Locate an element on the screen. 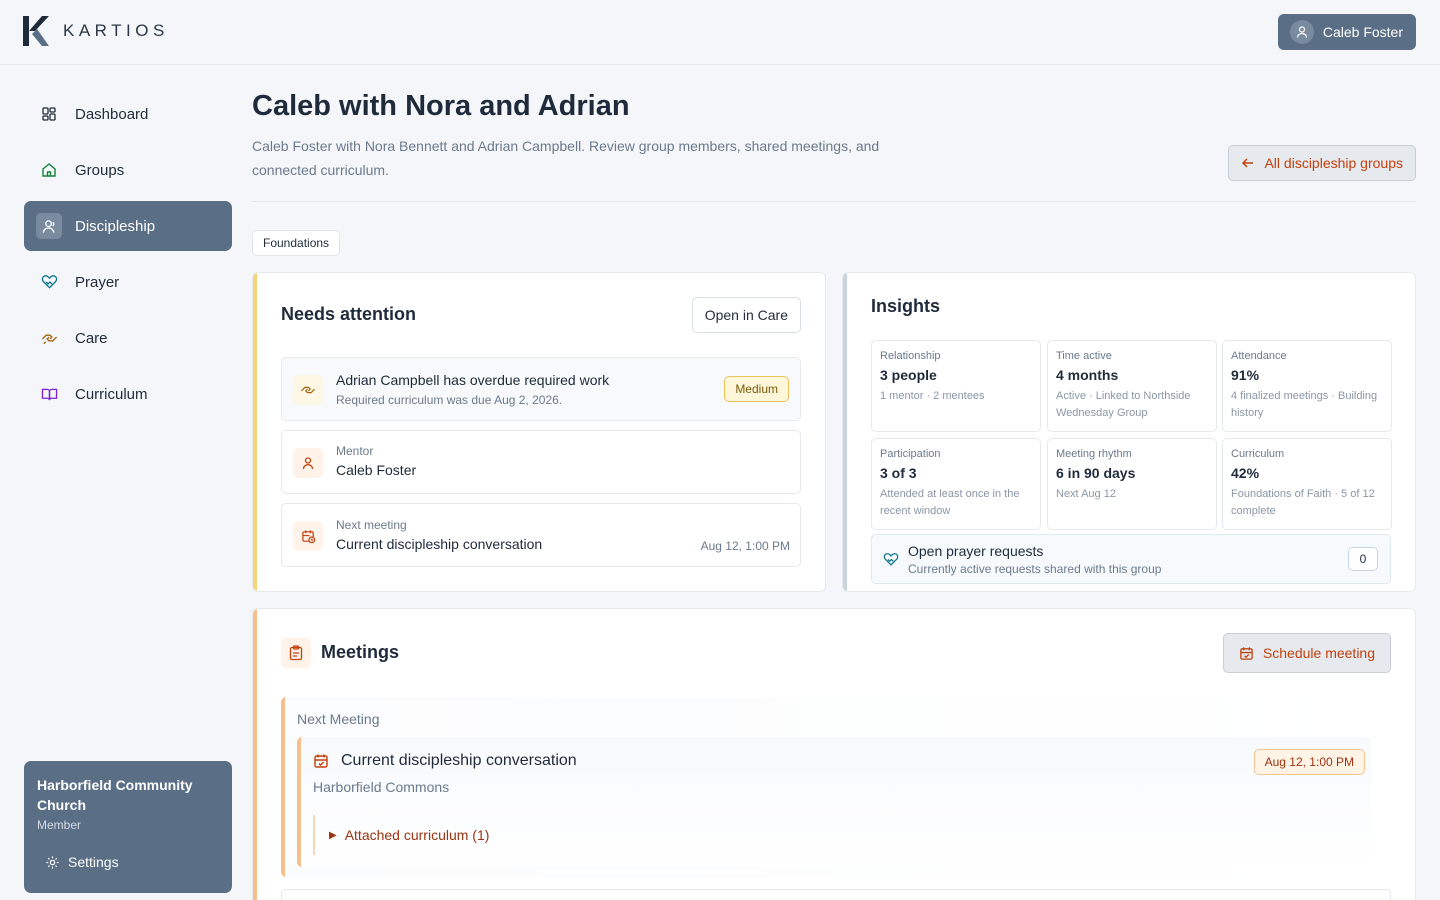 The height and width of the screenshot is (900, 1440). dashboard-icon is located at coordinates (49, 114).